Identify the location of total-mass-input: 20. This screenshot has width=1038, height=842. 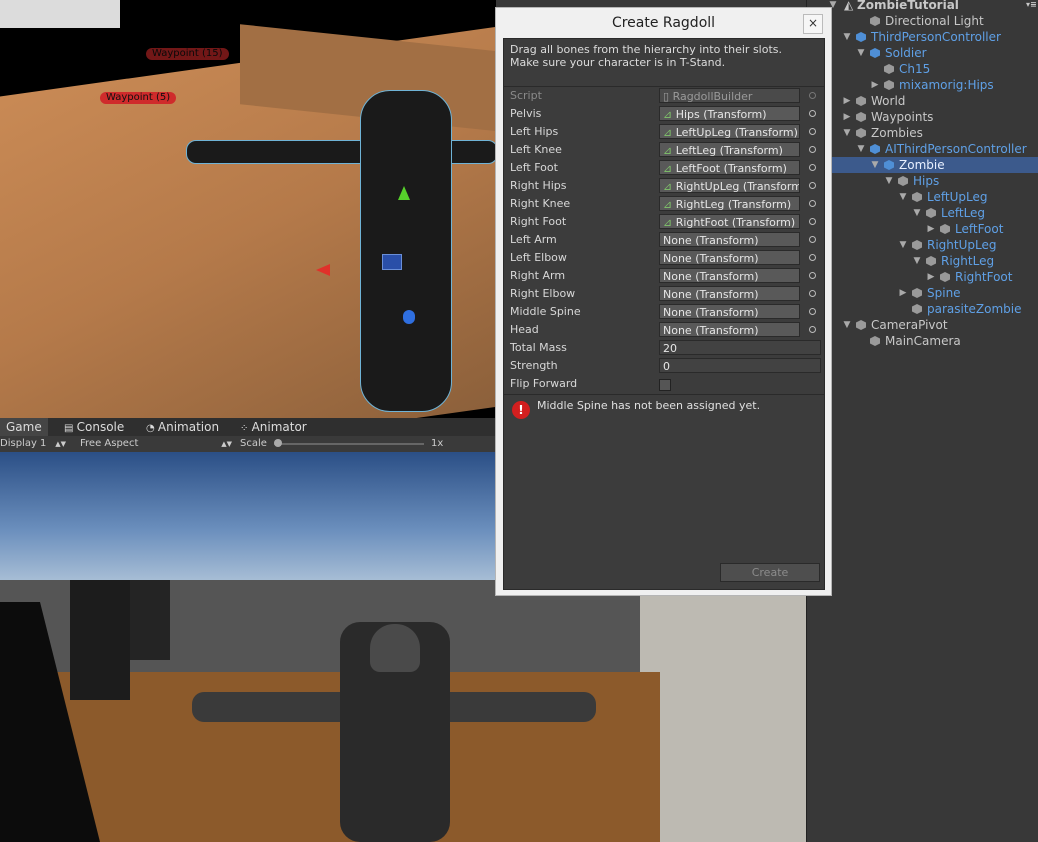
(740, 347).